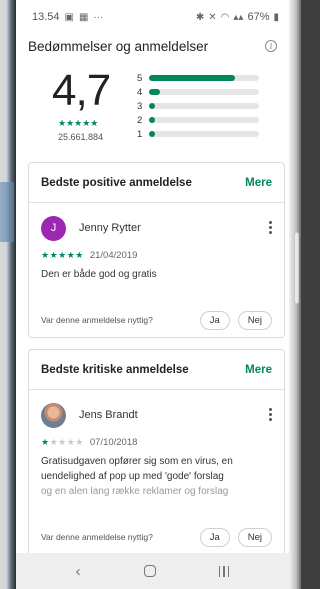  What do you see at coordinates (258, 17) in the screenshot?
I see `battery-level: 67%` at bounding box center [258, 17].